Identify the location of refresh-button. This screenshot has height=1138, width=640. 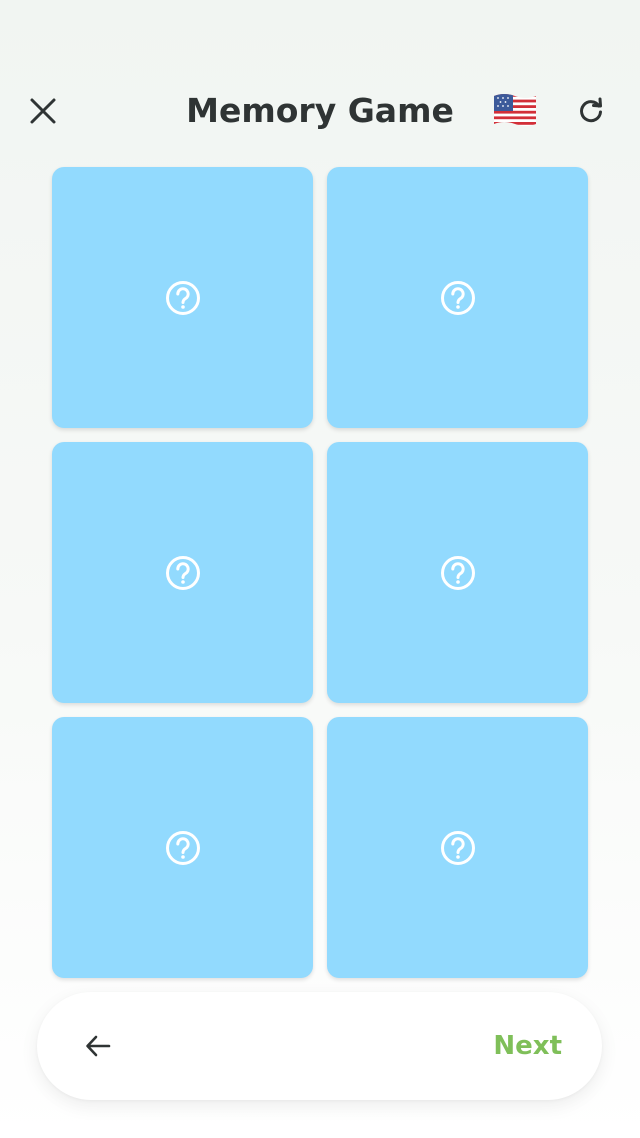
(591, 111).